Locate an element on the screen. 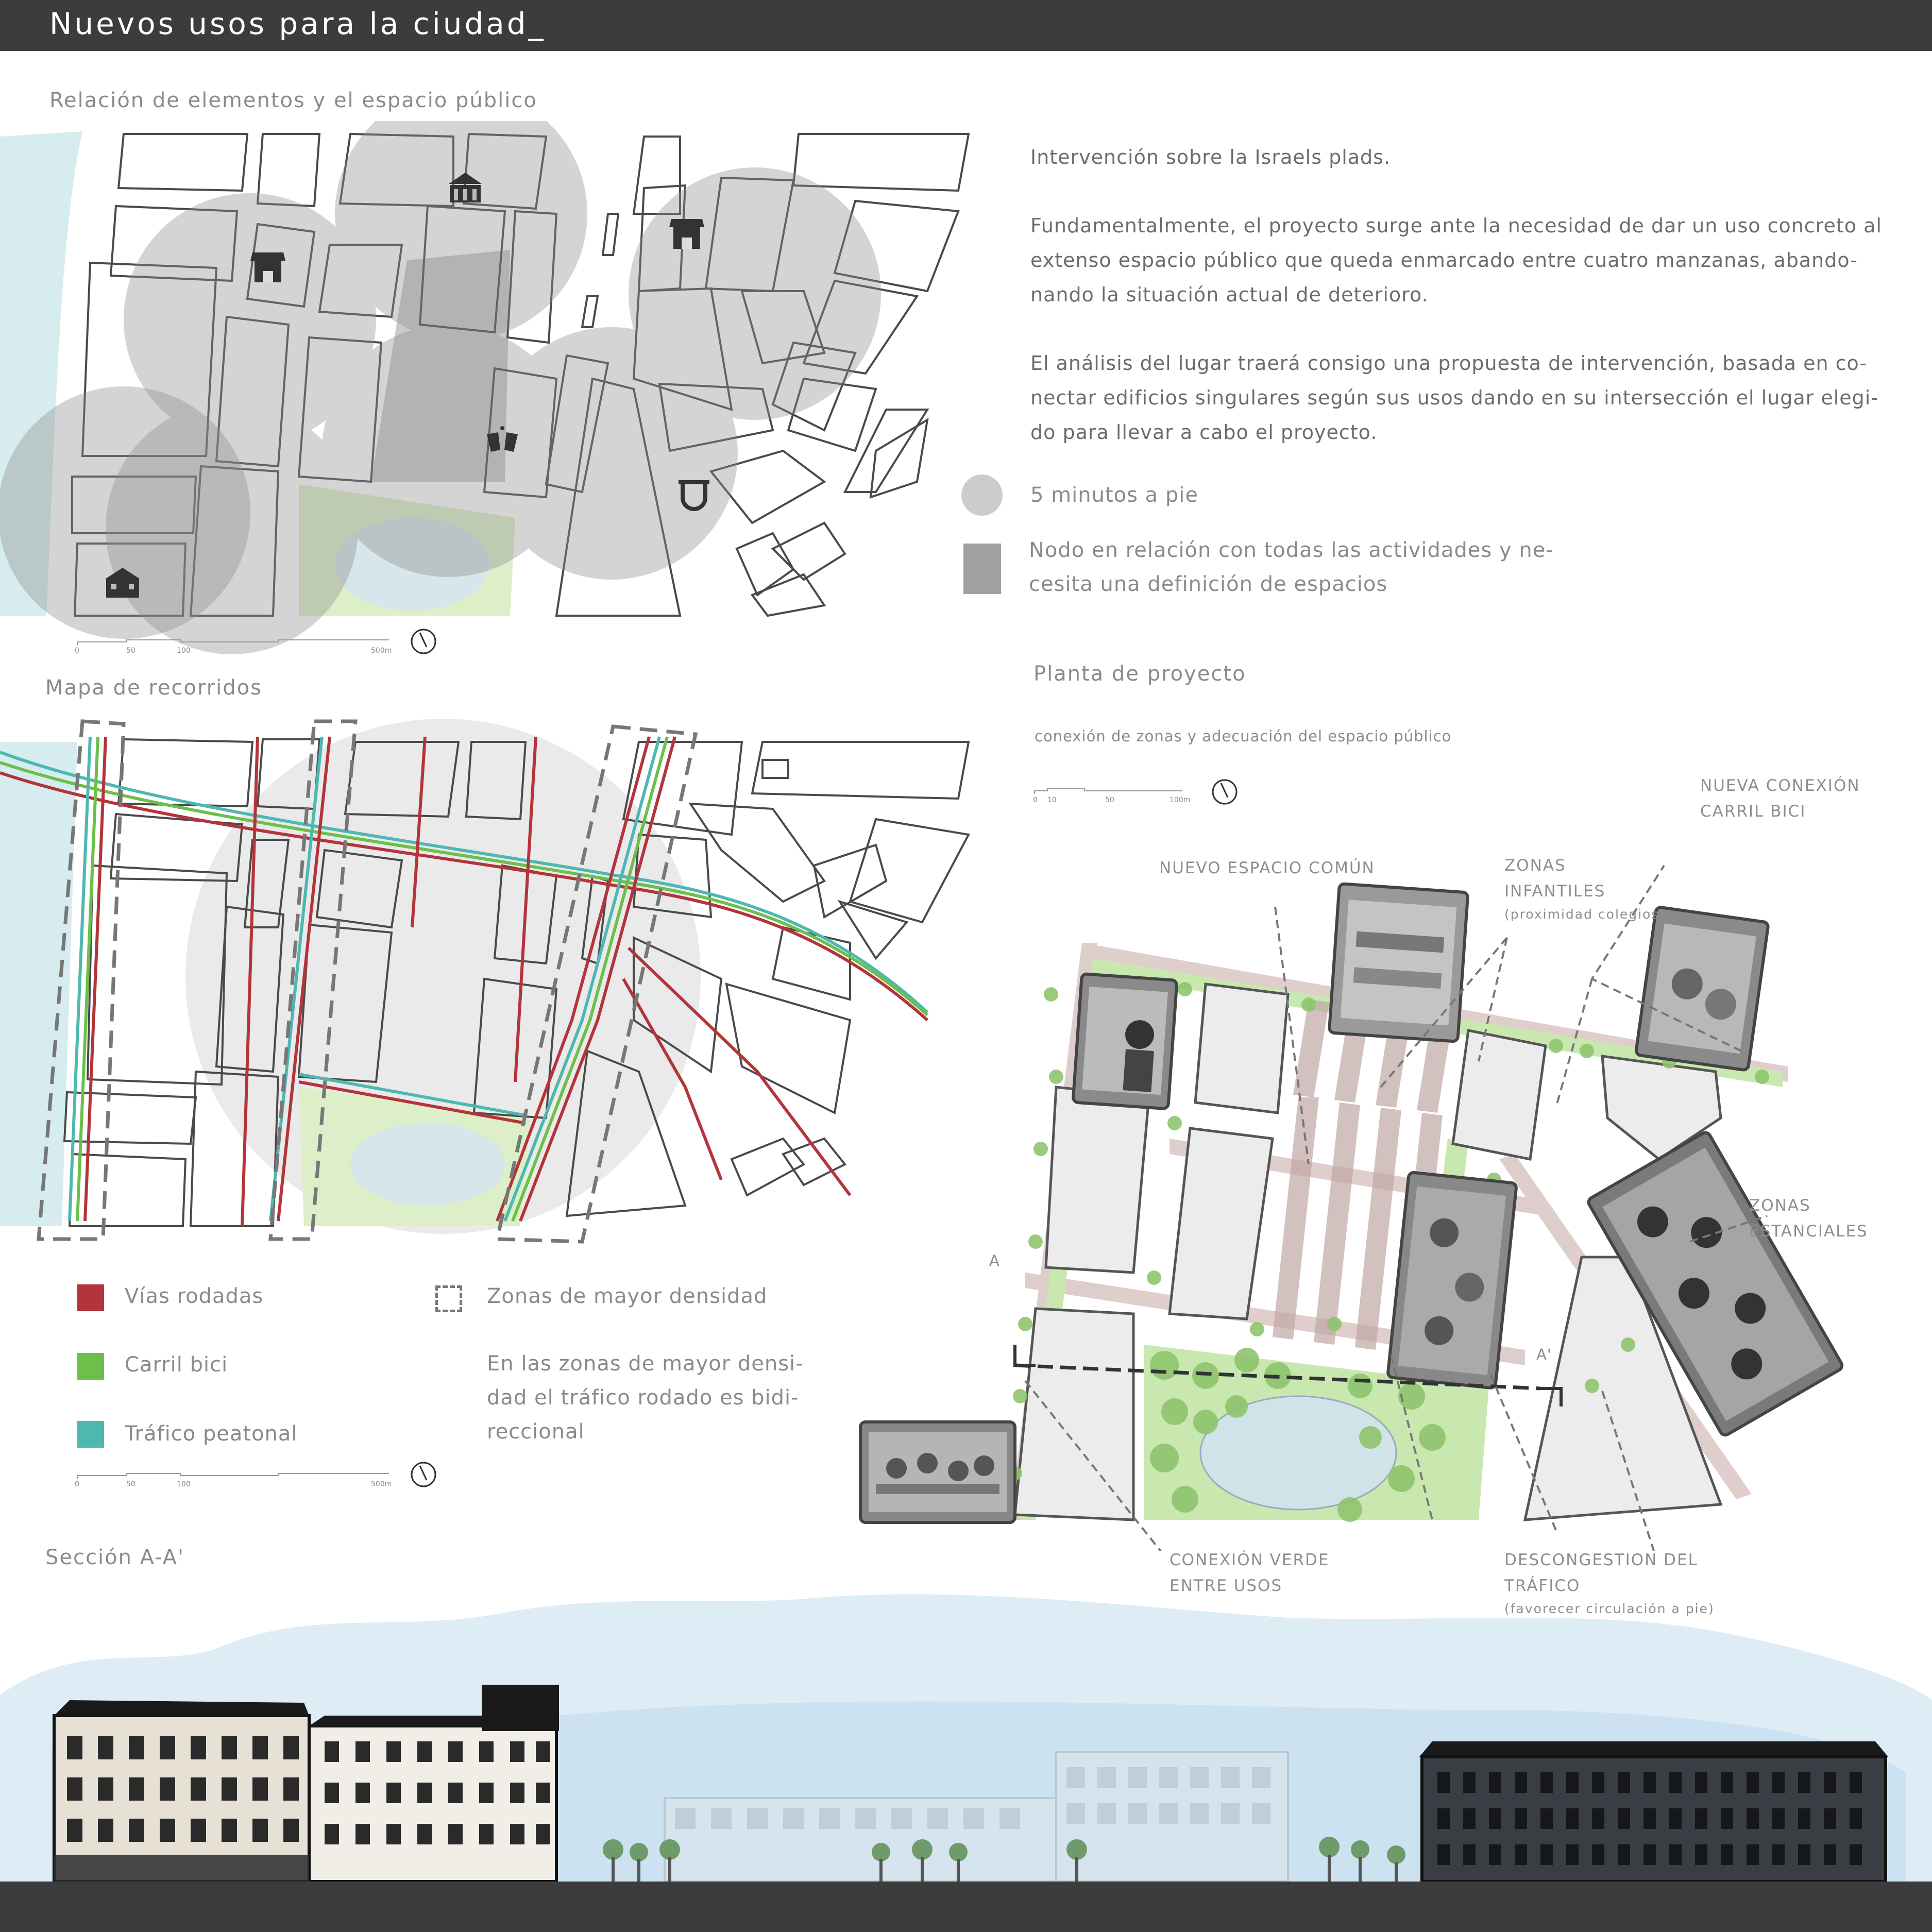 Image resolution: width=1932 pixels, height=1932 pixels. walk-radius-circle-sw is located at coordinates (125, 512).